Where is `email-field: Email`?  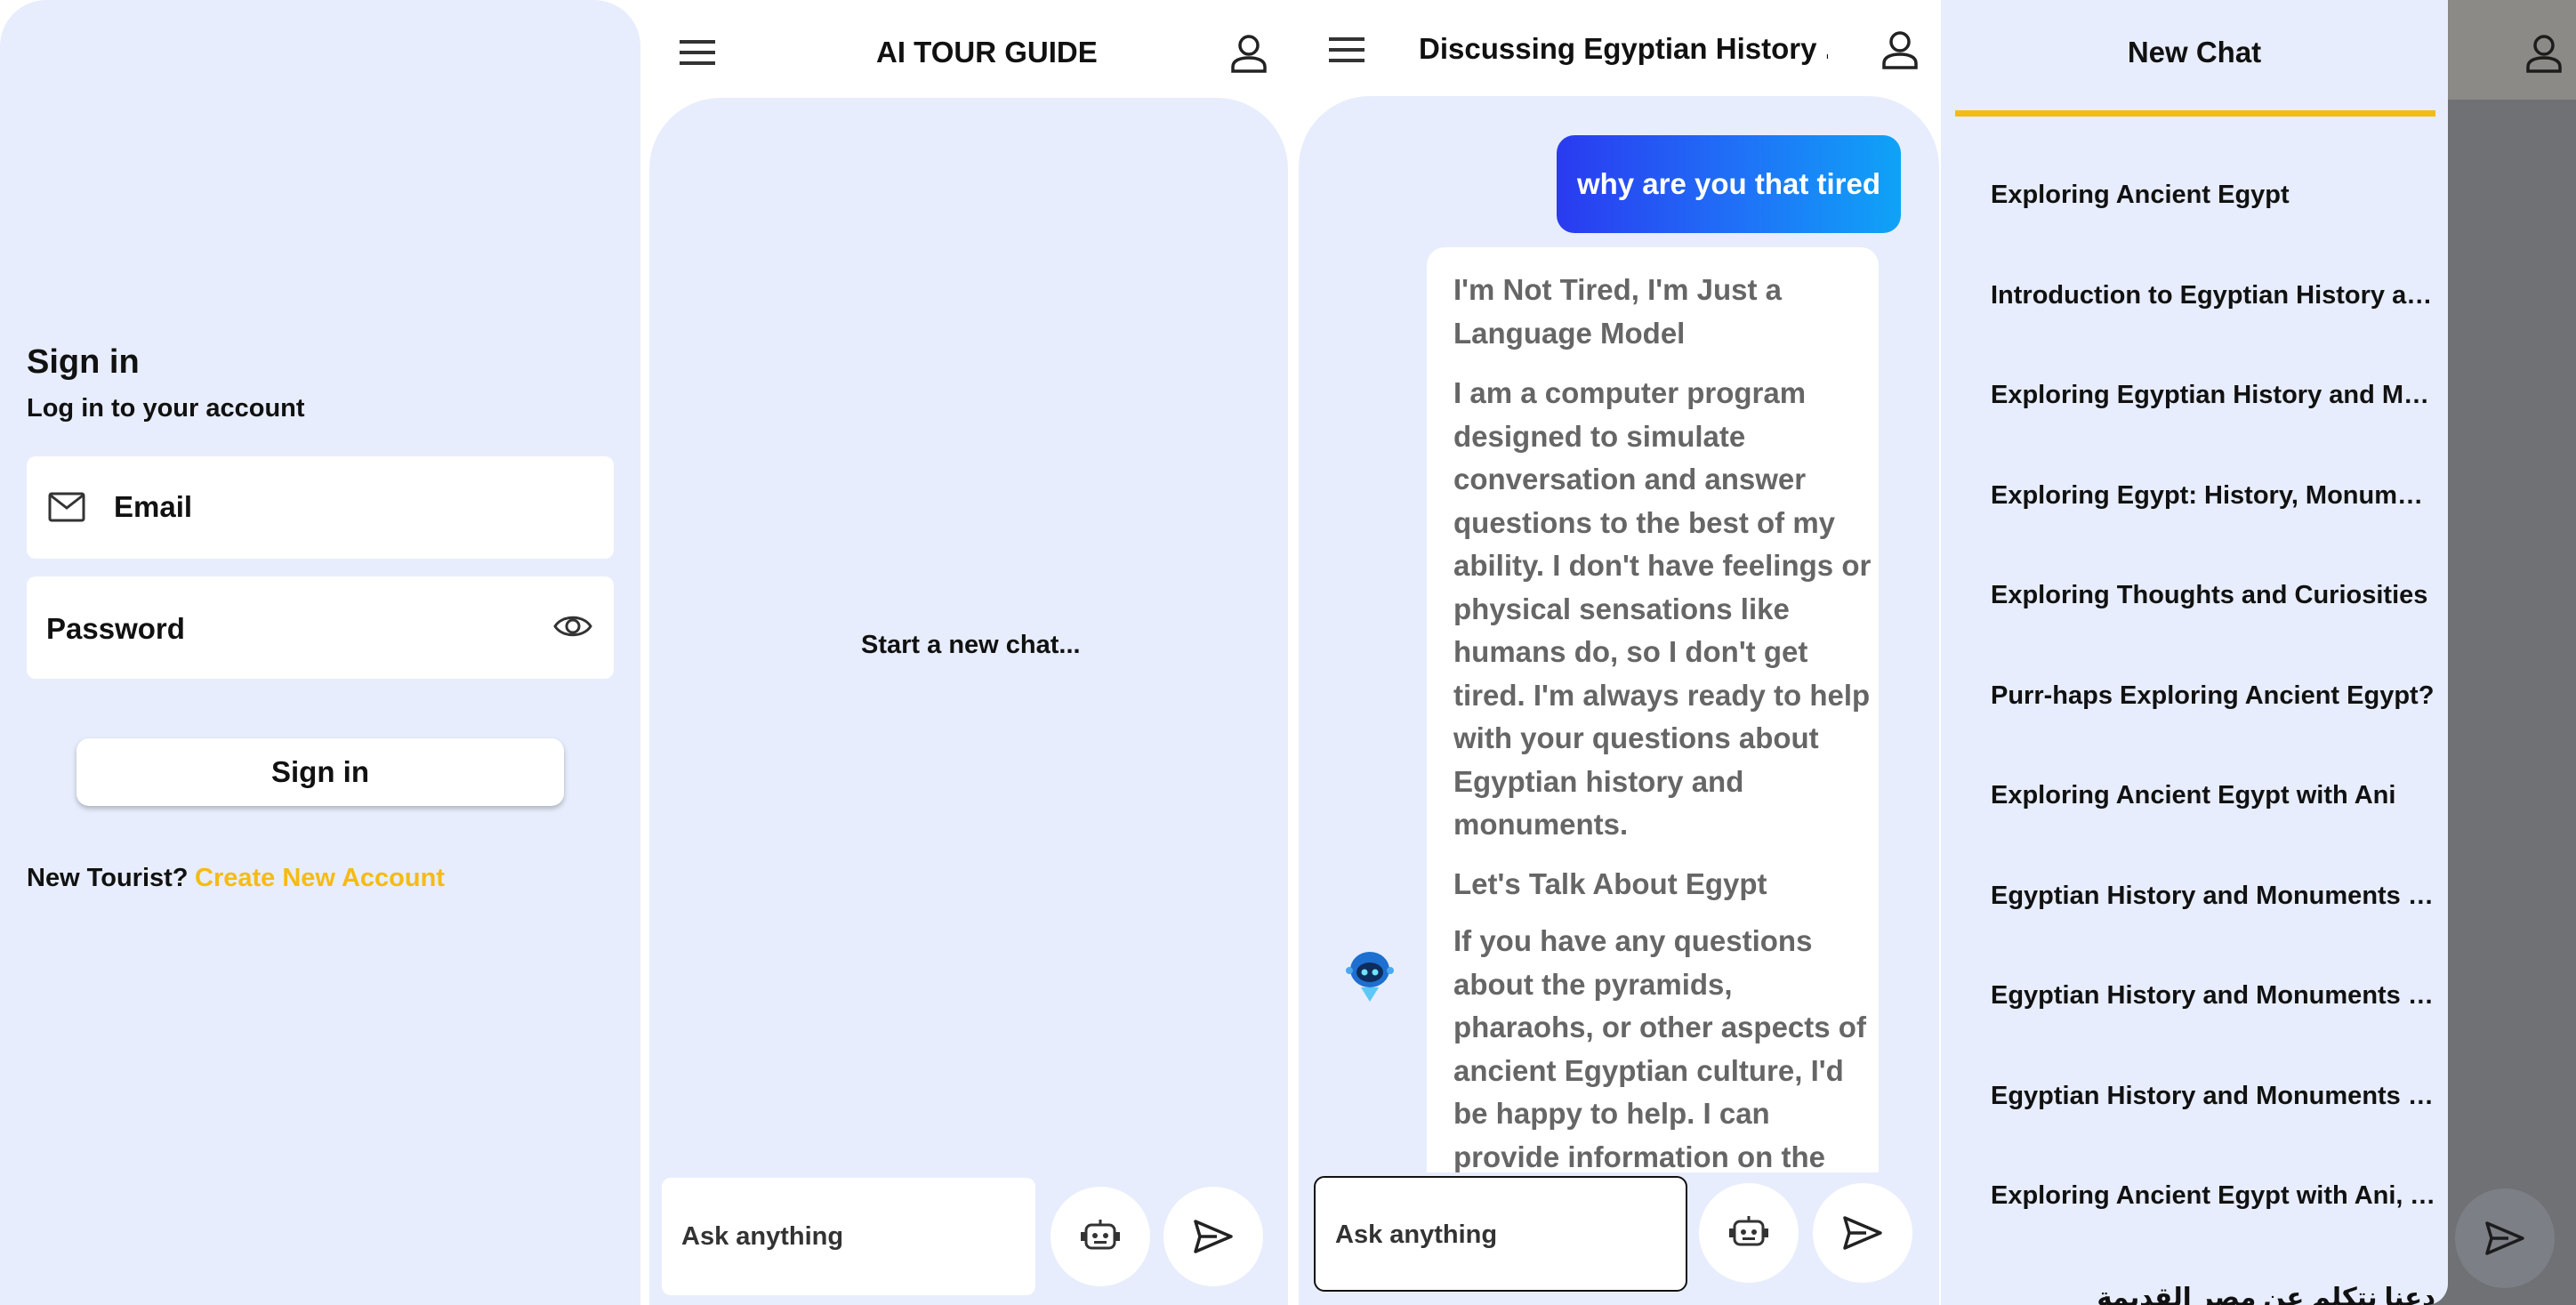
email-field: Email is located at coordinates (320, 507).